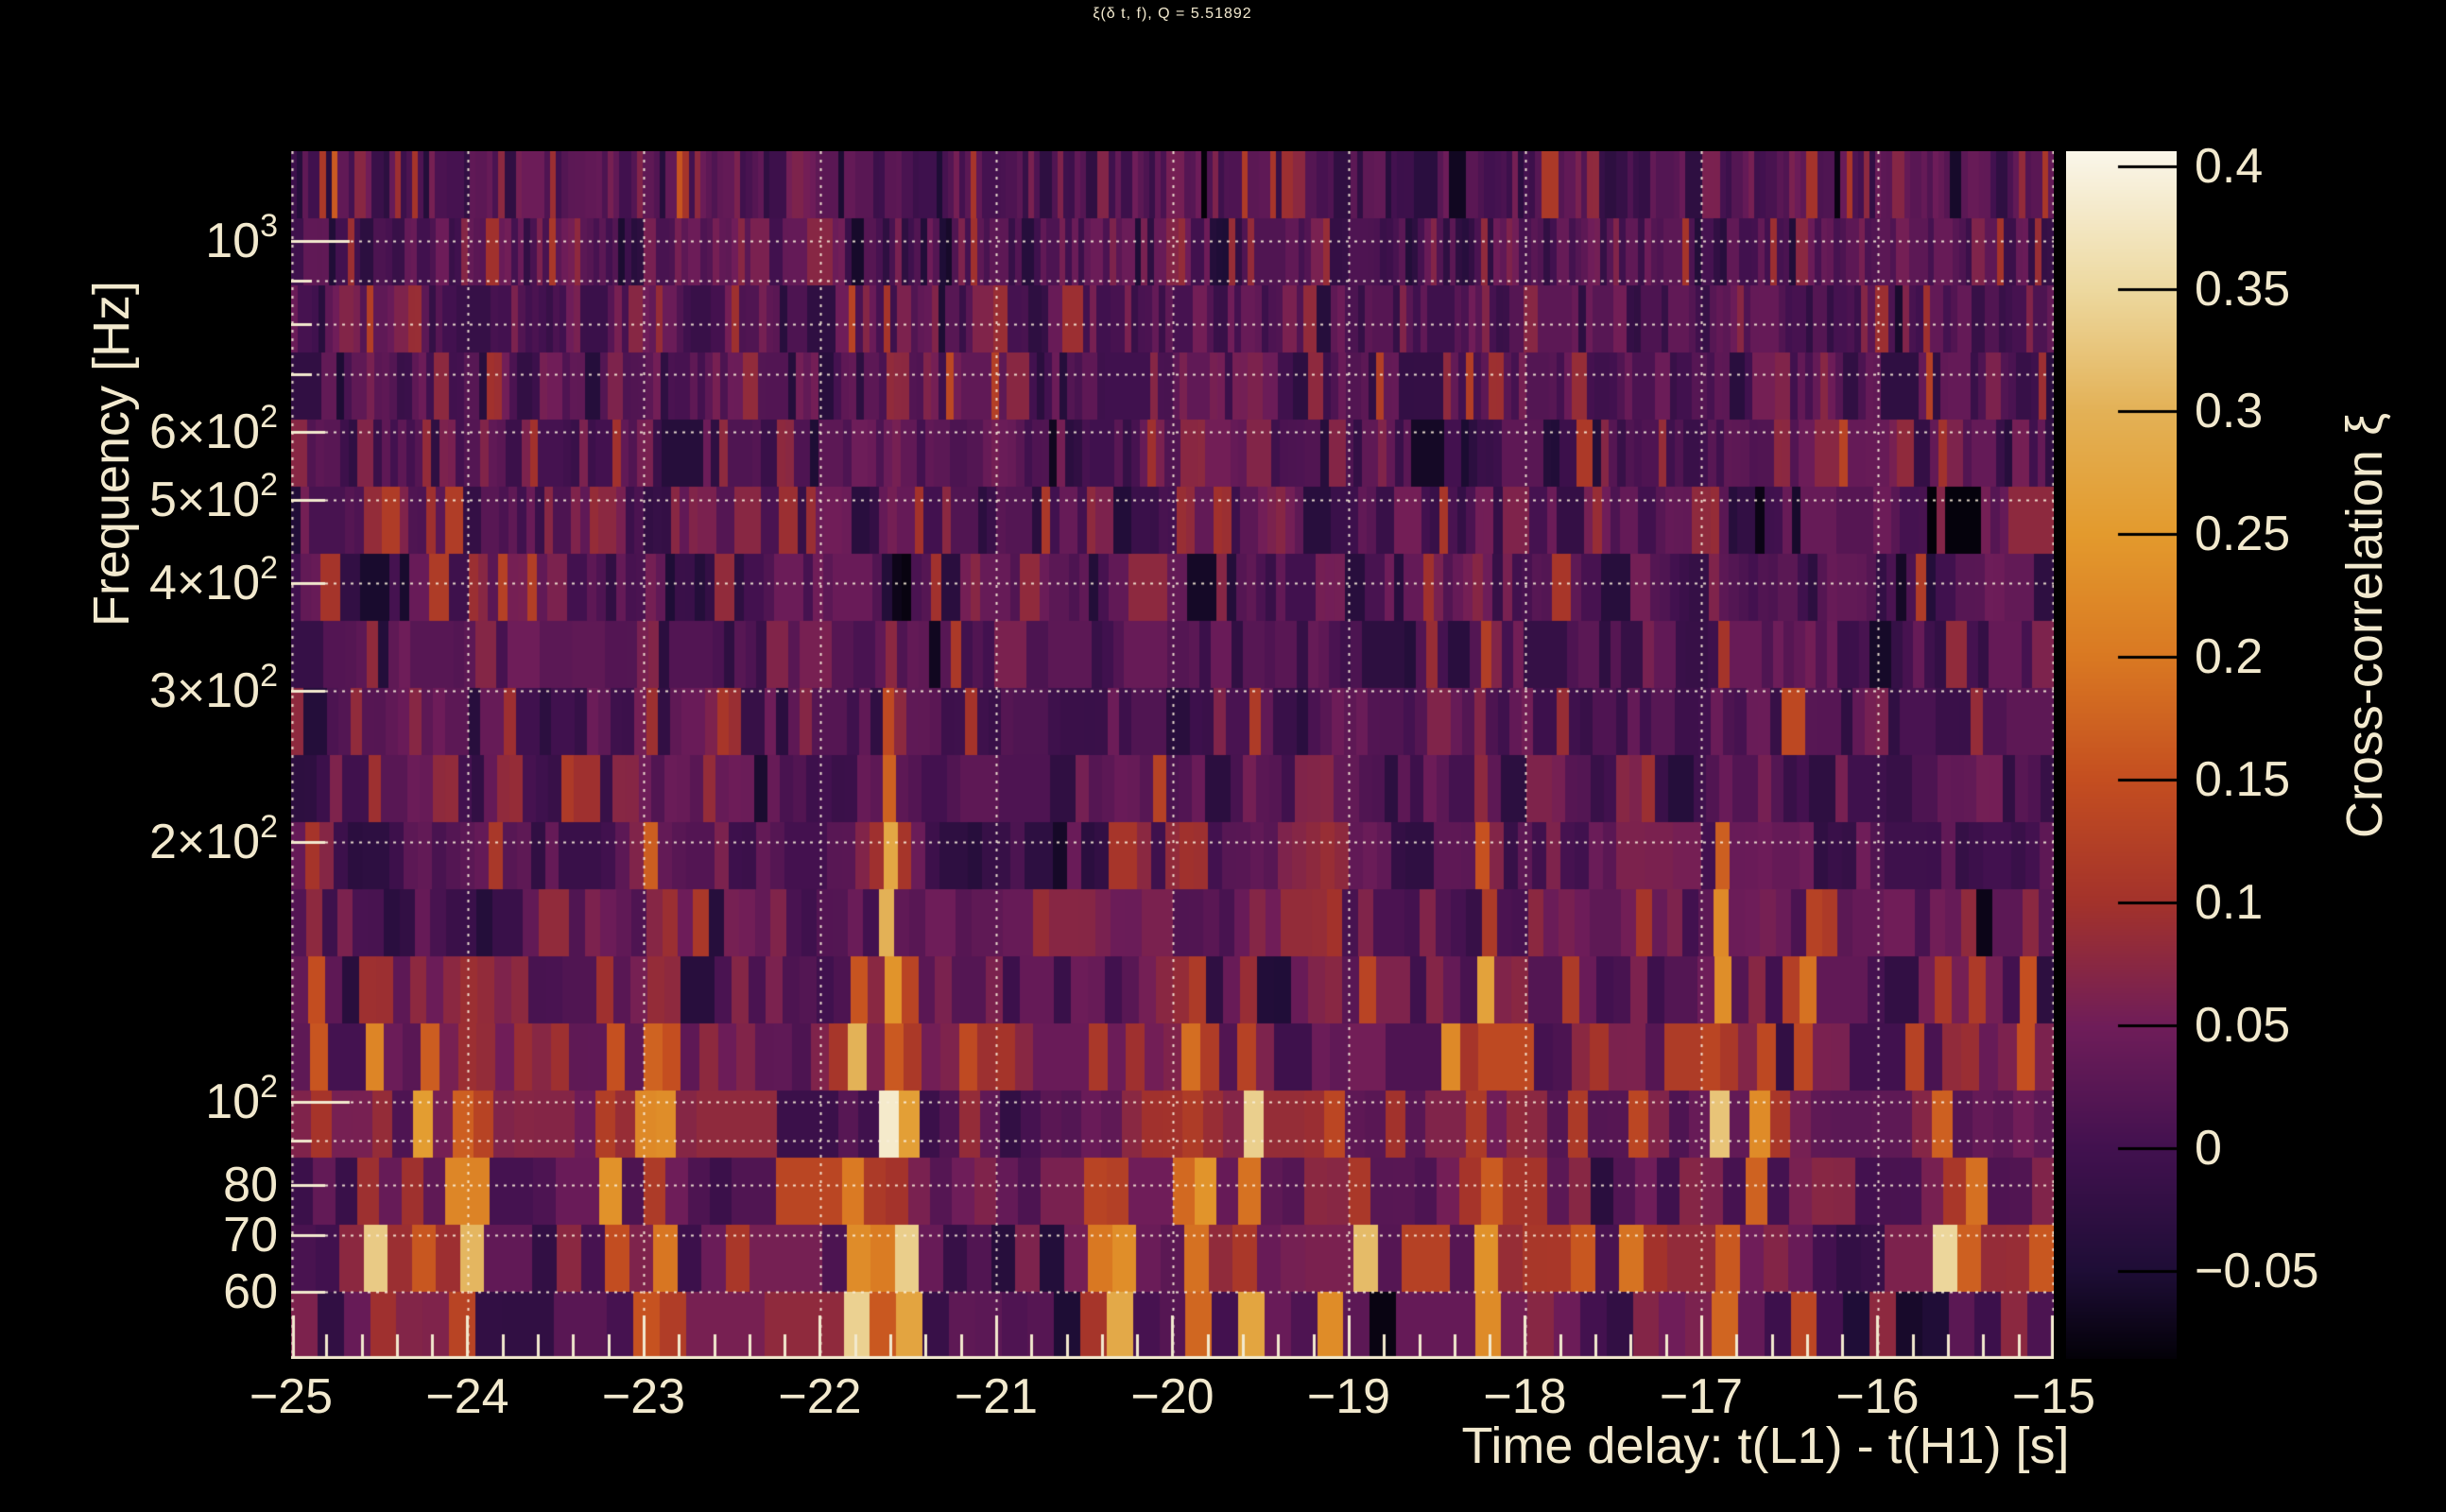 Image resolution: width=2446 pixels, height=1512 pixels. Describe the element at coordinates (241, 1098) in the screenshot. I see `y-tick-label: 102` at that location.